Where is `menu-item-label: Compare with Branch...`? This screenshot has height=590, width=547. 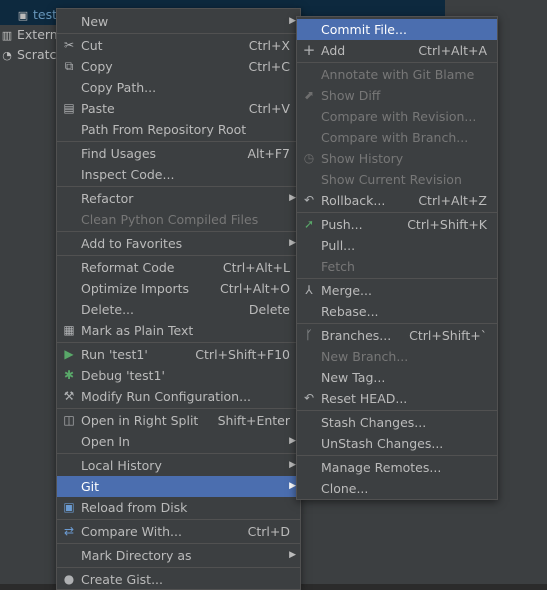
menu-item-label: Compare with Branch... is located at coordinates (395, 137).